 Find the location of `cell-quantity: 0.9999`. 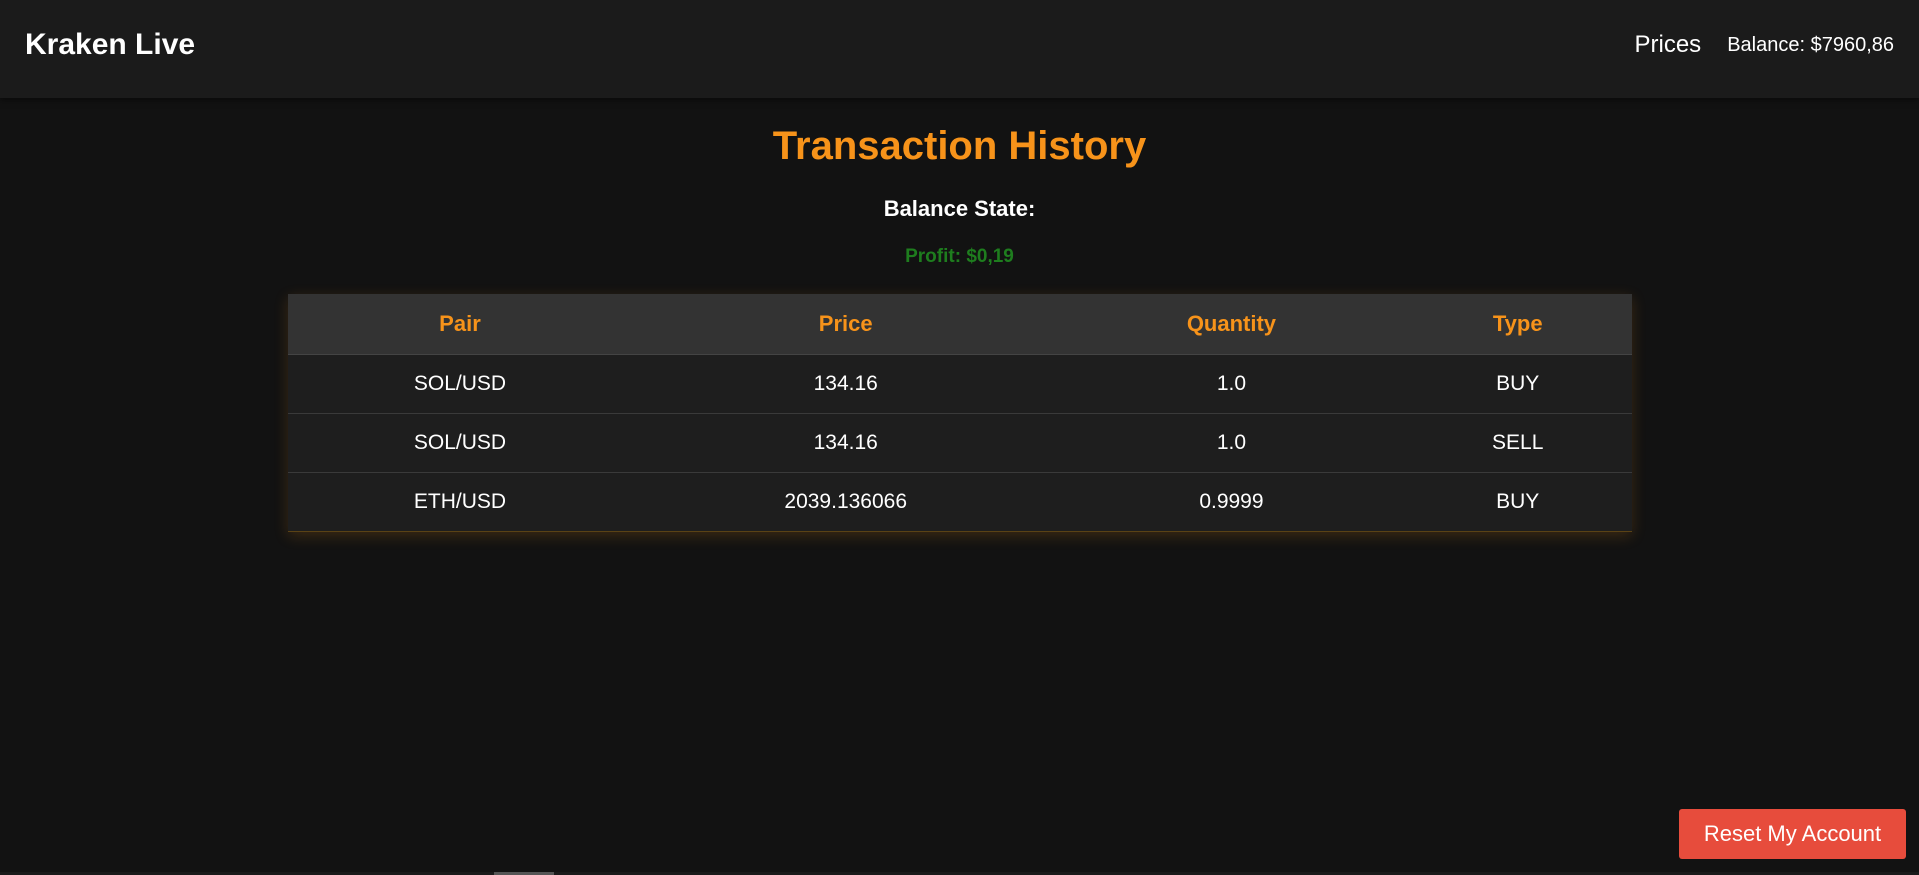

cell-quantity: 0.9999 is located at coordinates (1231, 502).